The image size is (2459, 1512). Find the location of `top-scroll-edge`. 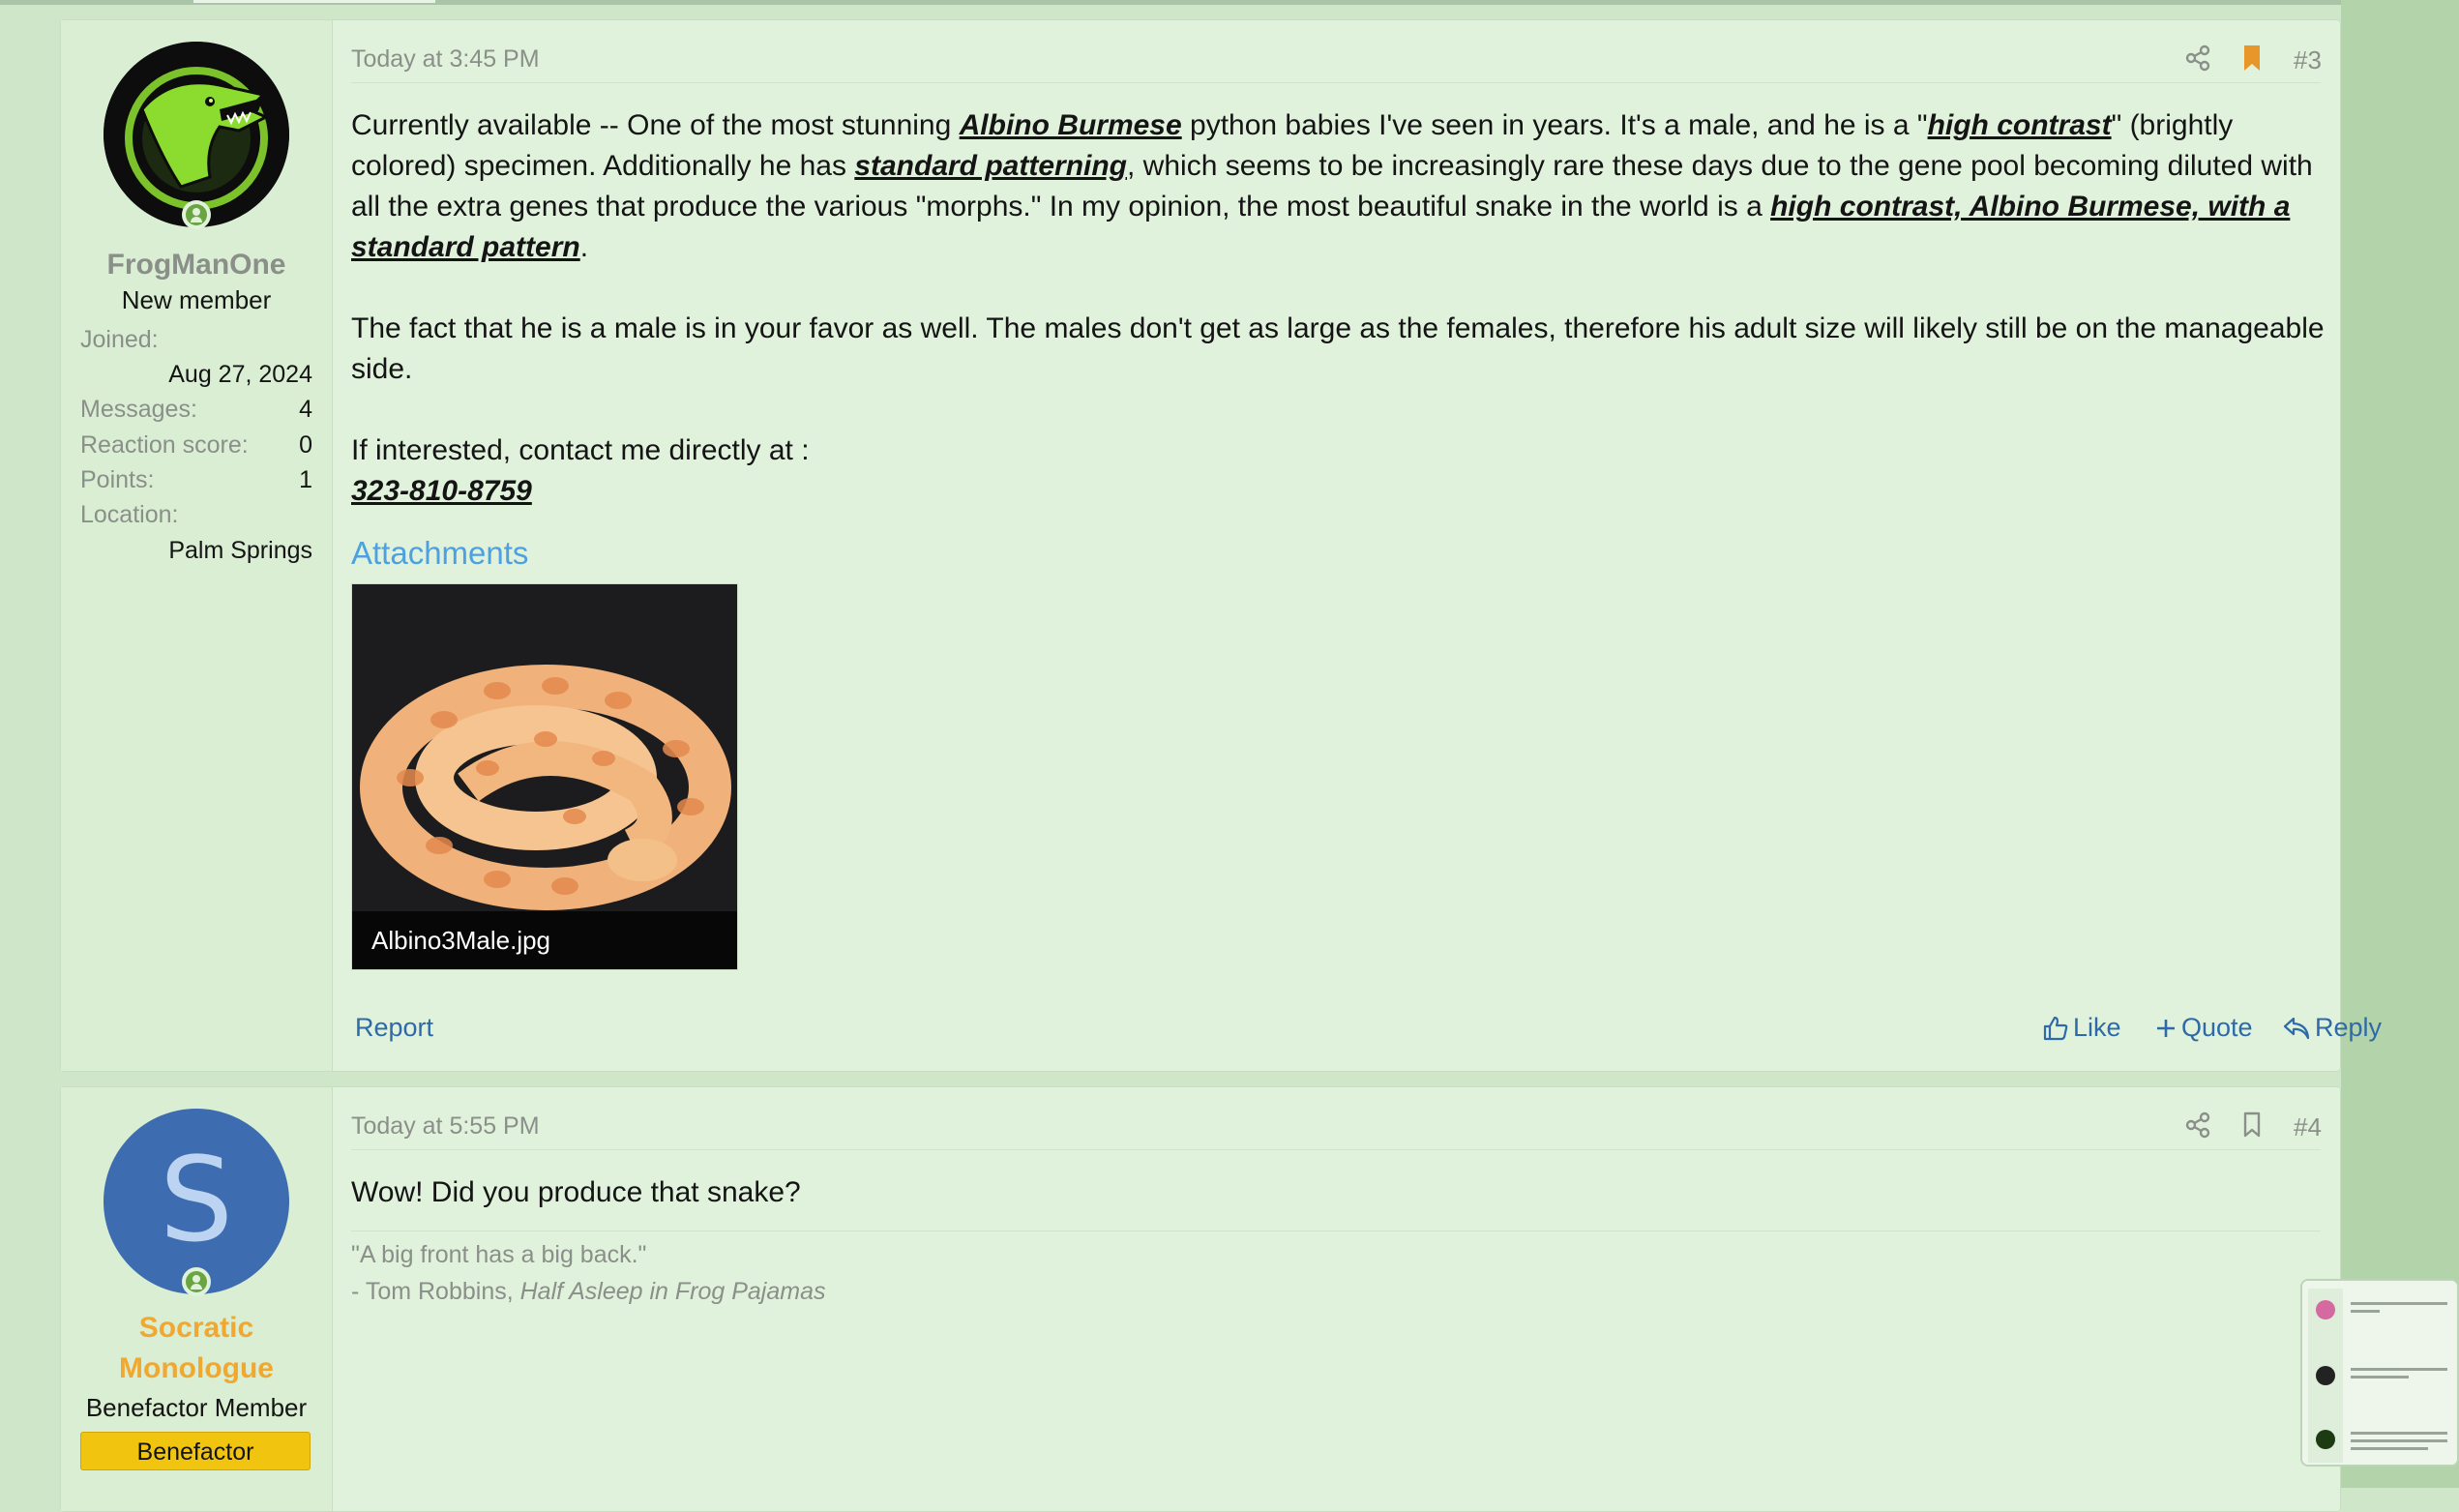

top-scroll-edge is located at coordinates (1229, 3).